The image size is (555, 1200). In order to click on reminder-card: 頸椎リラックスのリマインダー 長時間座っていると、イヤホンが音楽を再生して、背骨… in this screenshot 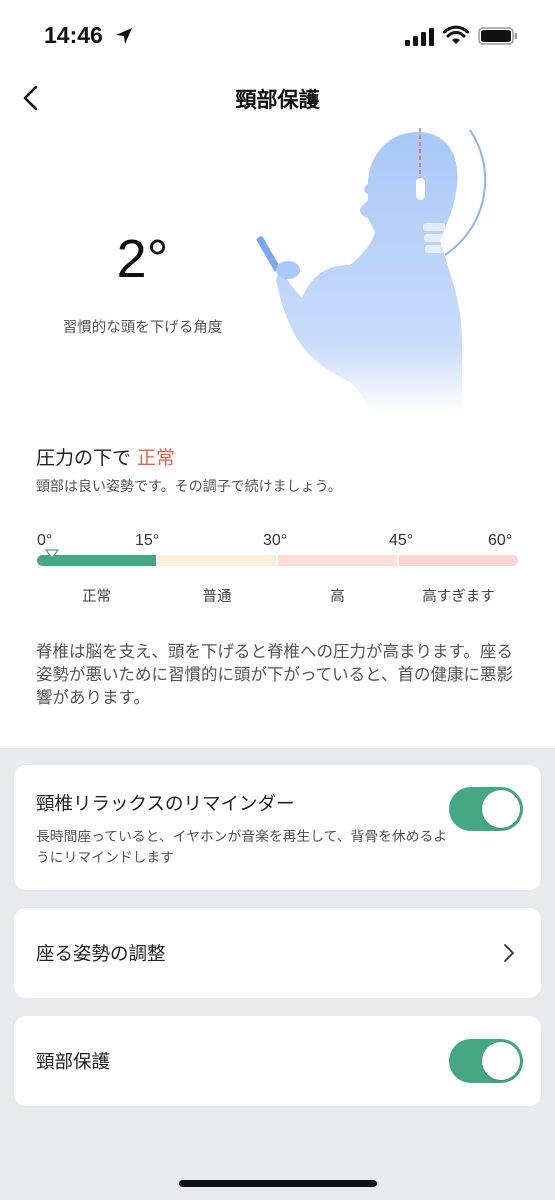, I will do `click(277, 827)`.